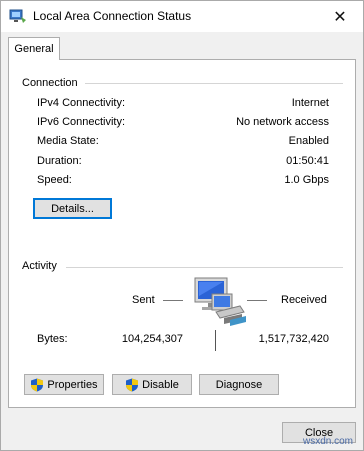  I want to click on watermark-text: wsxdn.com, so click(327, 441).